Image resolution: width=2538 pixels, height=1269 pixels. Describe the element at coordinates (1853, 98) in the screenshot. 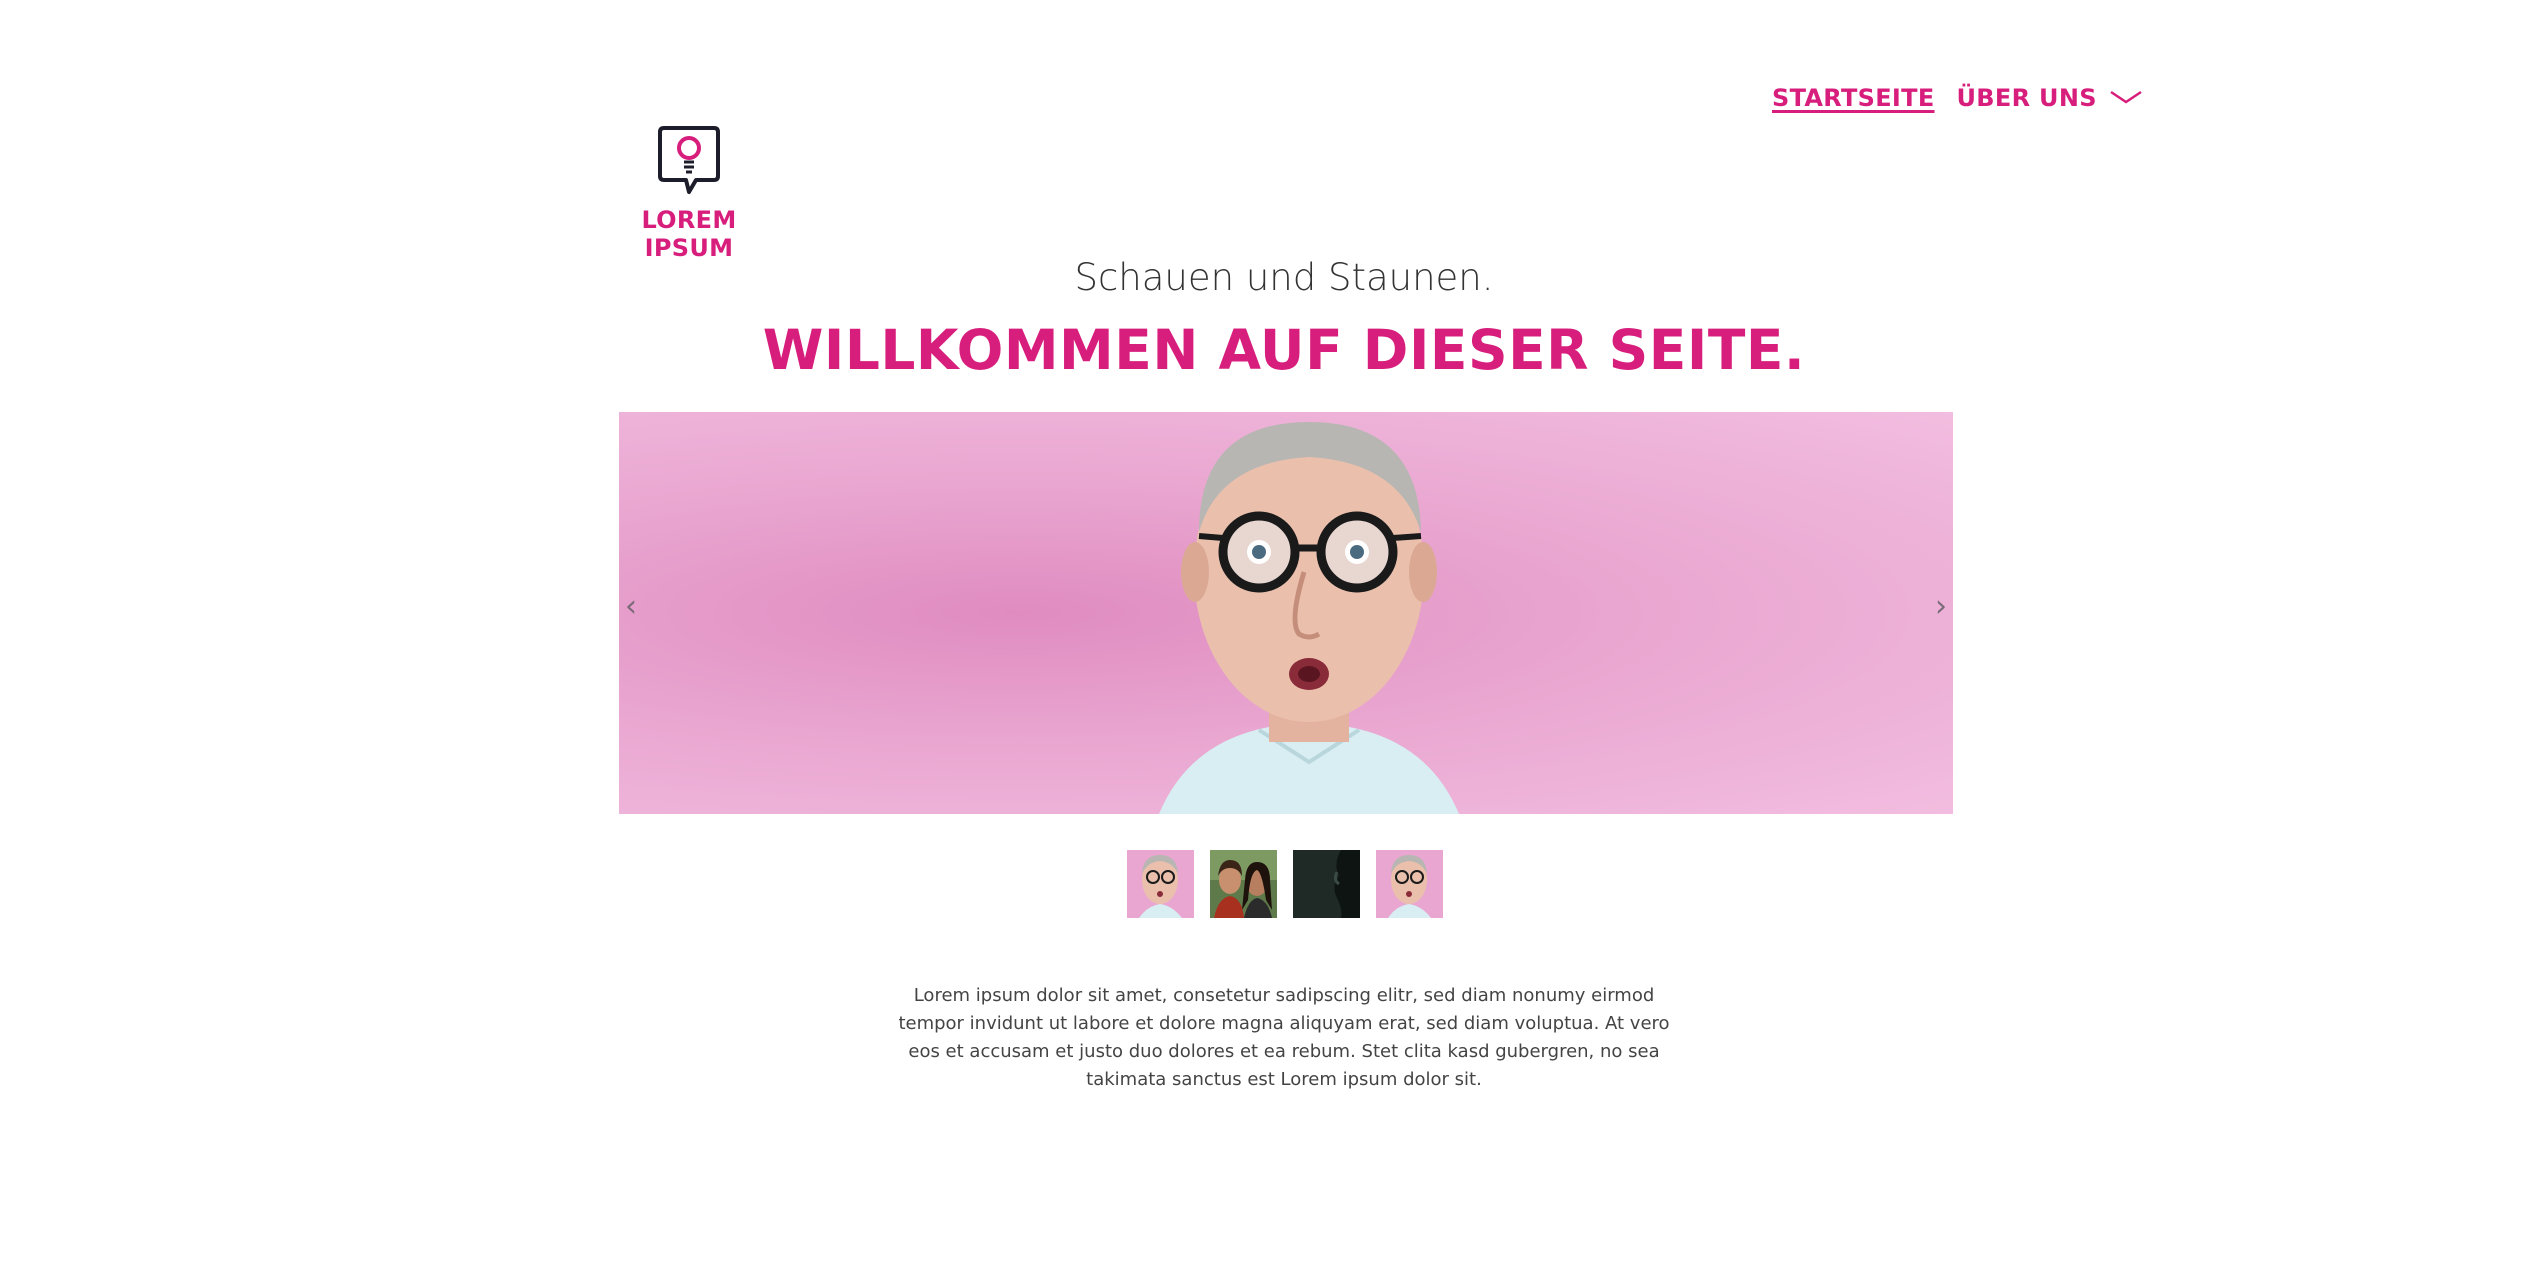

I see `nav-item-startseite: STARTSEITE` at that location.